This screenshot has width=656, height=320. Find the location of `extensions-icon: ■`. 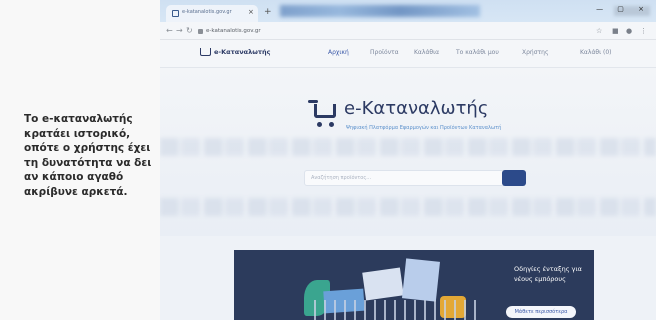

extensions-icon: ■ is located at coordinates (615, 31).